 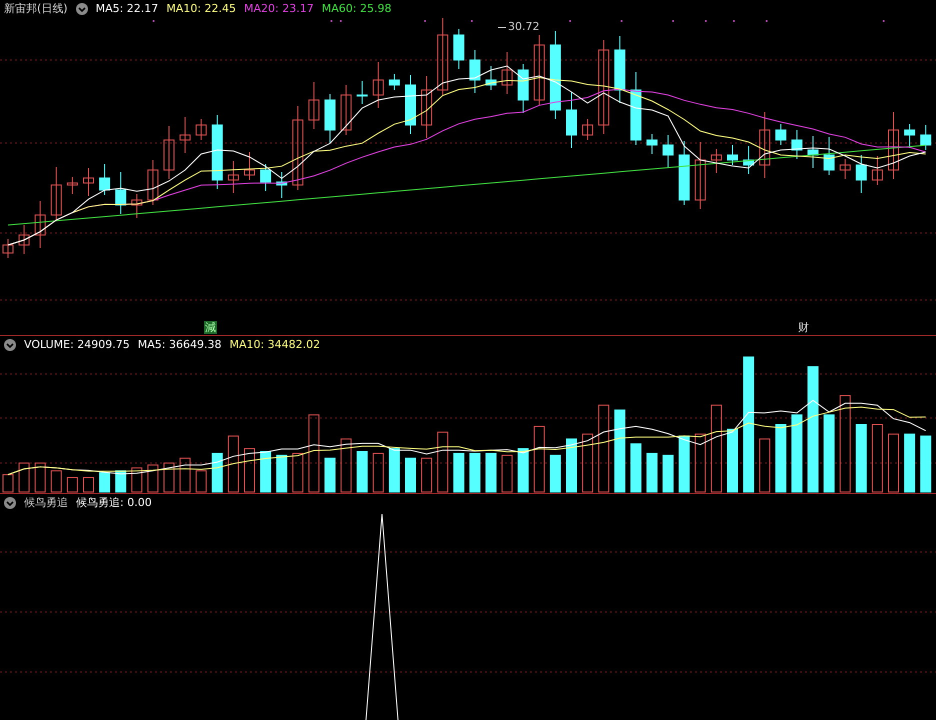 What do you see at coordinates (357, 8) in the screenshot?
I see `legend-value: MA60: 25.98` at bounding box center [357, 8].